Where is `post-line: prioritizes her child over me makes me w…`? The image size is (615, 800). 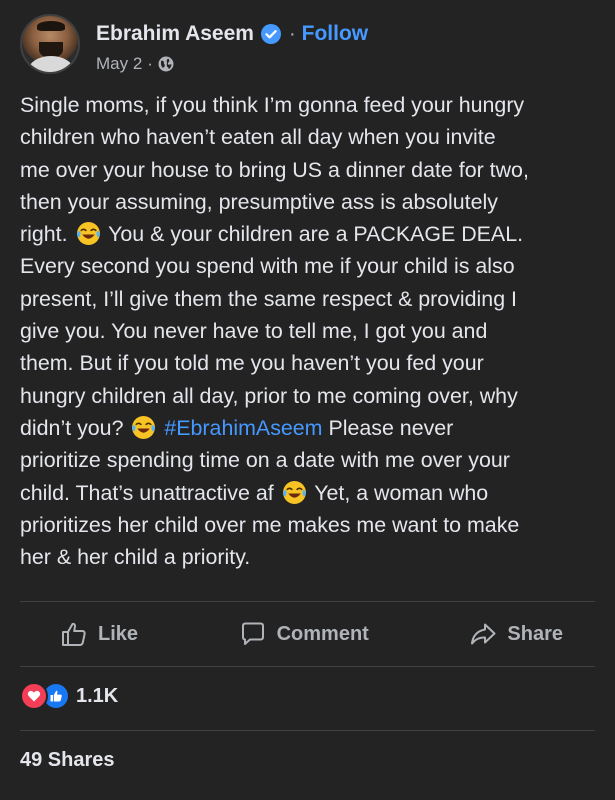 post-line: prioritizes her child over me makes me w… is located at coordinates (270, 524).